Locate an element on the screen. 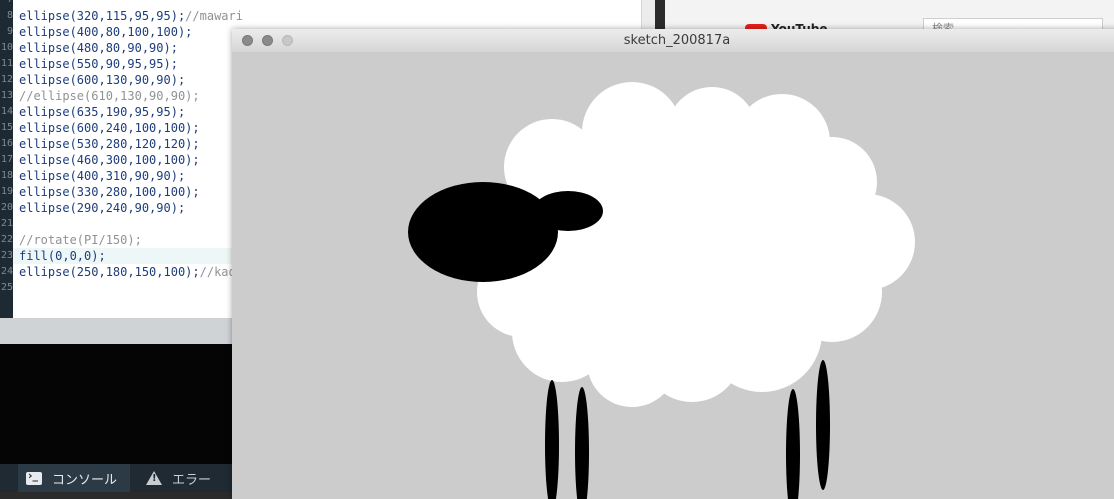 The height and width of the screenshot is (499, 1114). code-text: ellipse(400,310,90,90); is located at coordinates (102, 176).